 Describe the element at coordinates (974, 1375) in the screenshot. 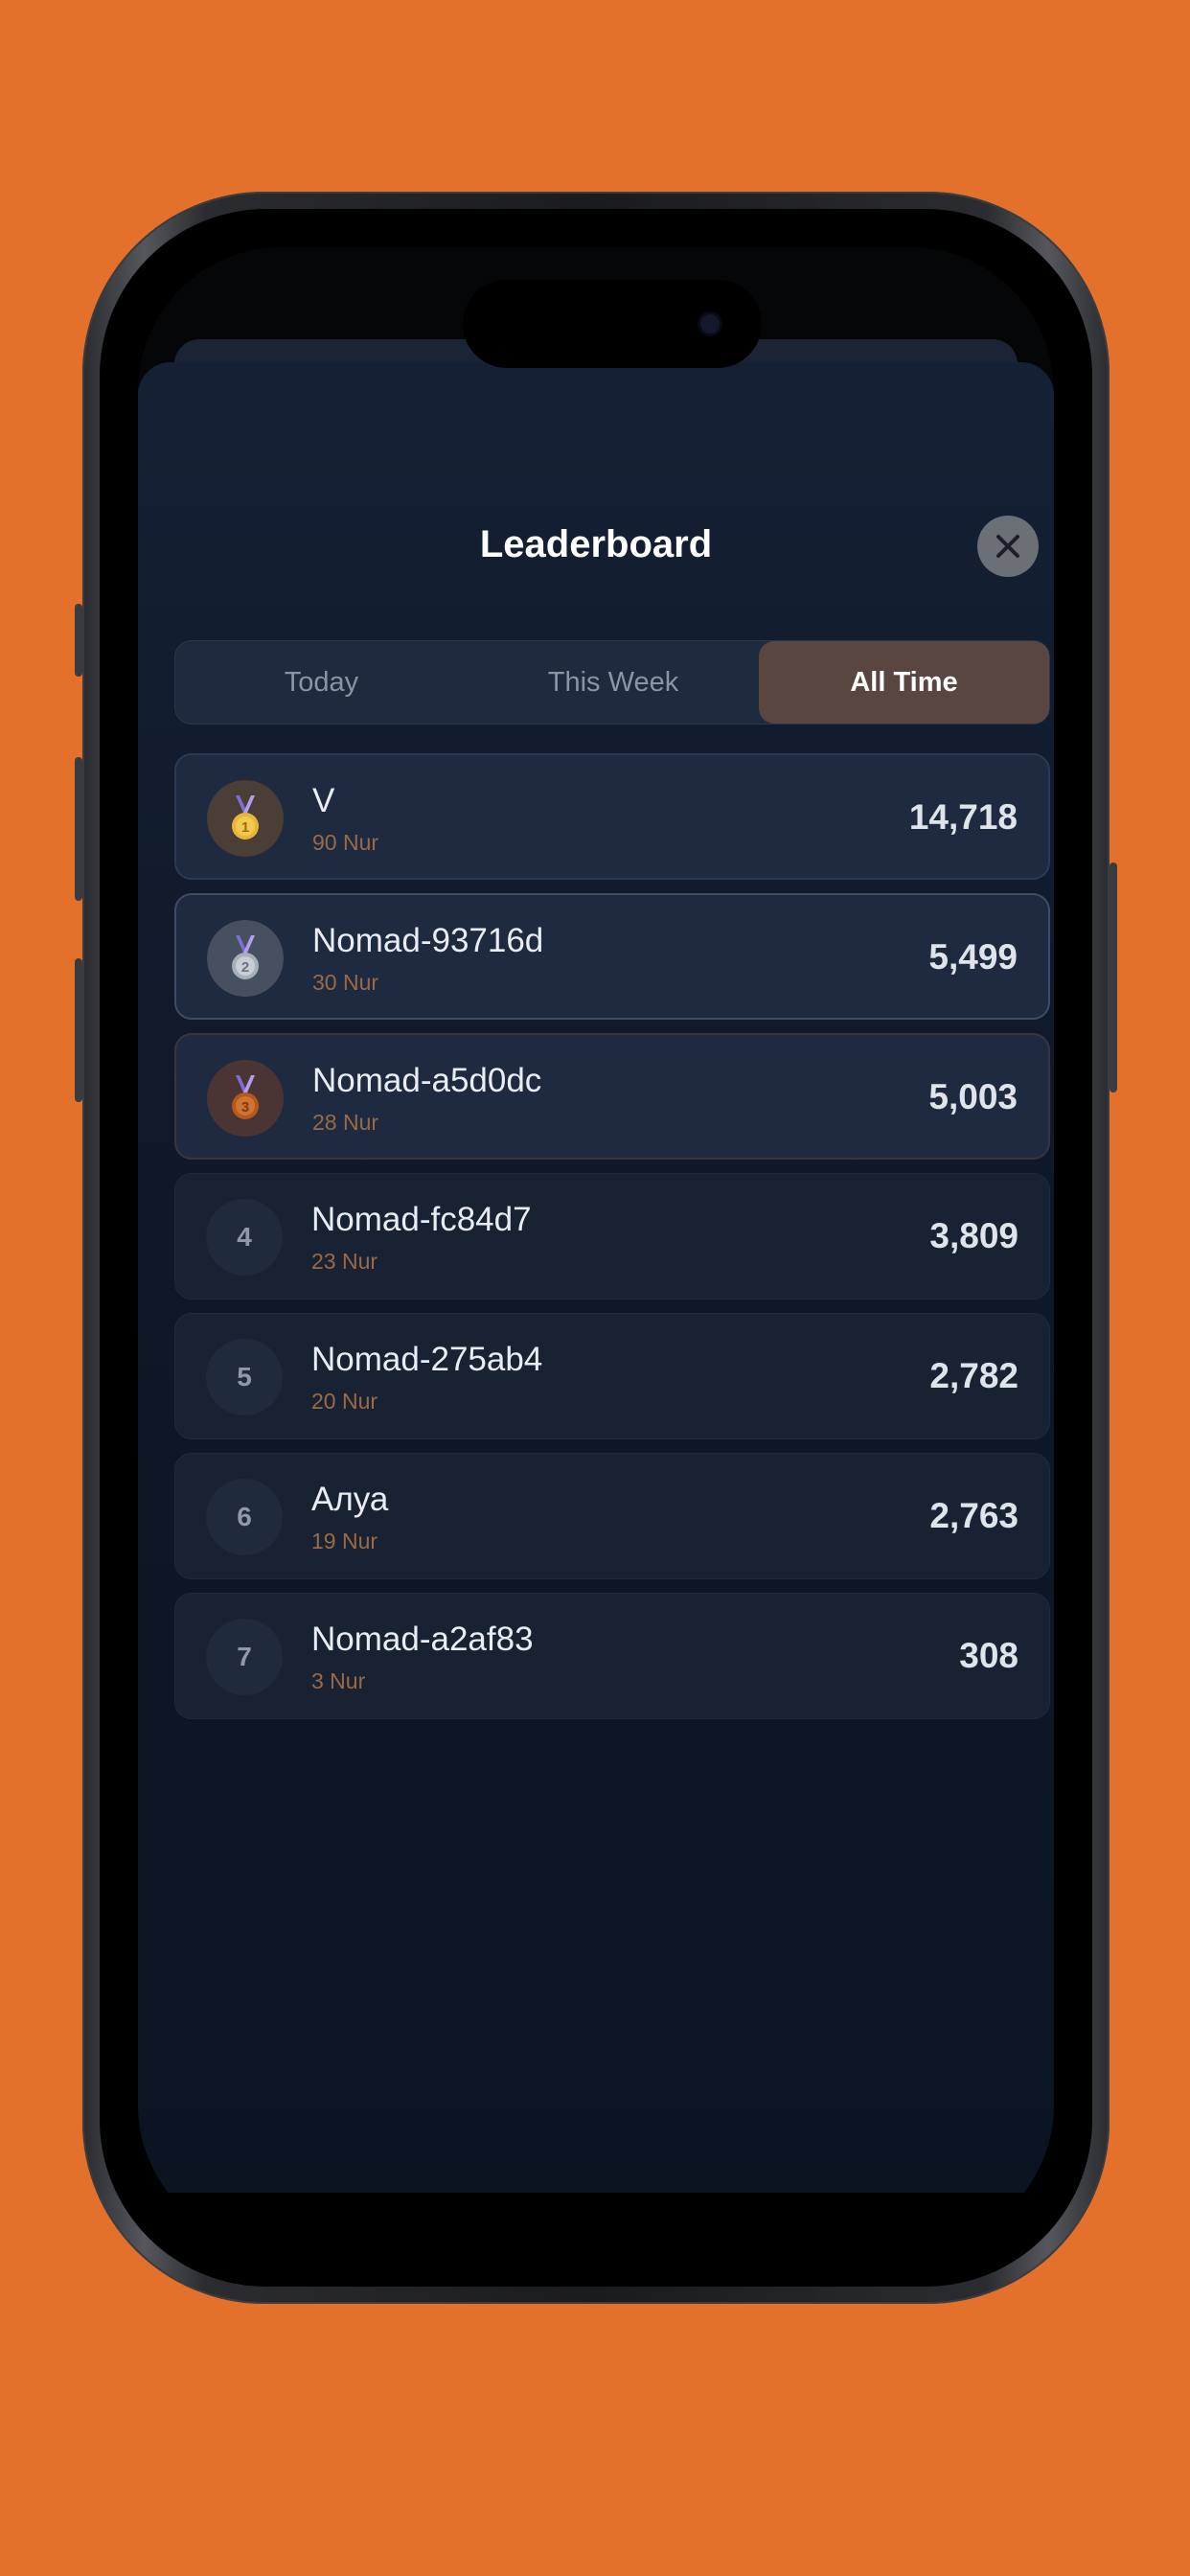

I see `player-score: 2,782` at that location.